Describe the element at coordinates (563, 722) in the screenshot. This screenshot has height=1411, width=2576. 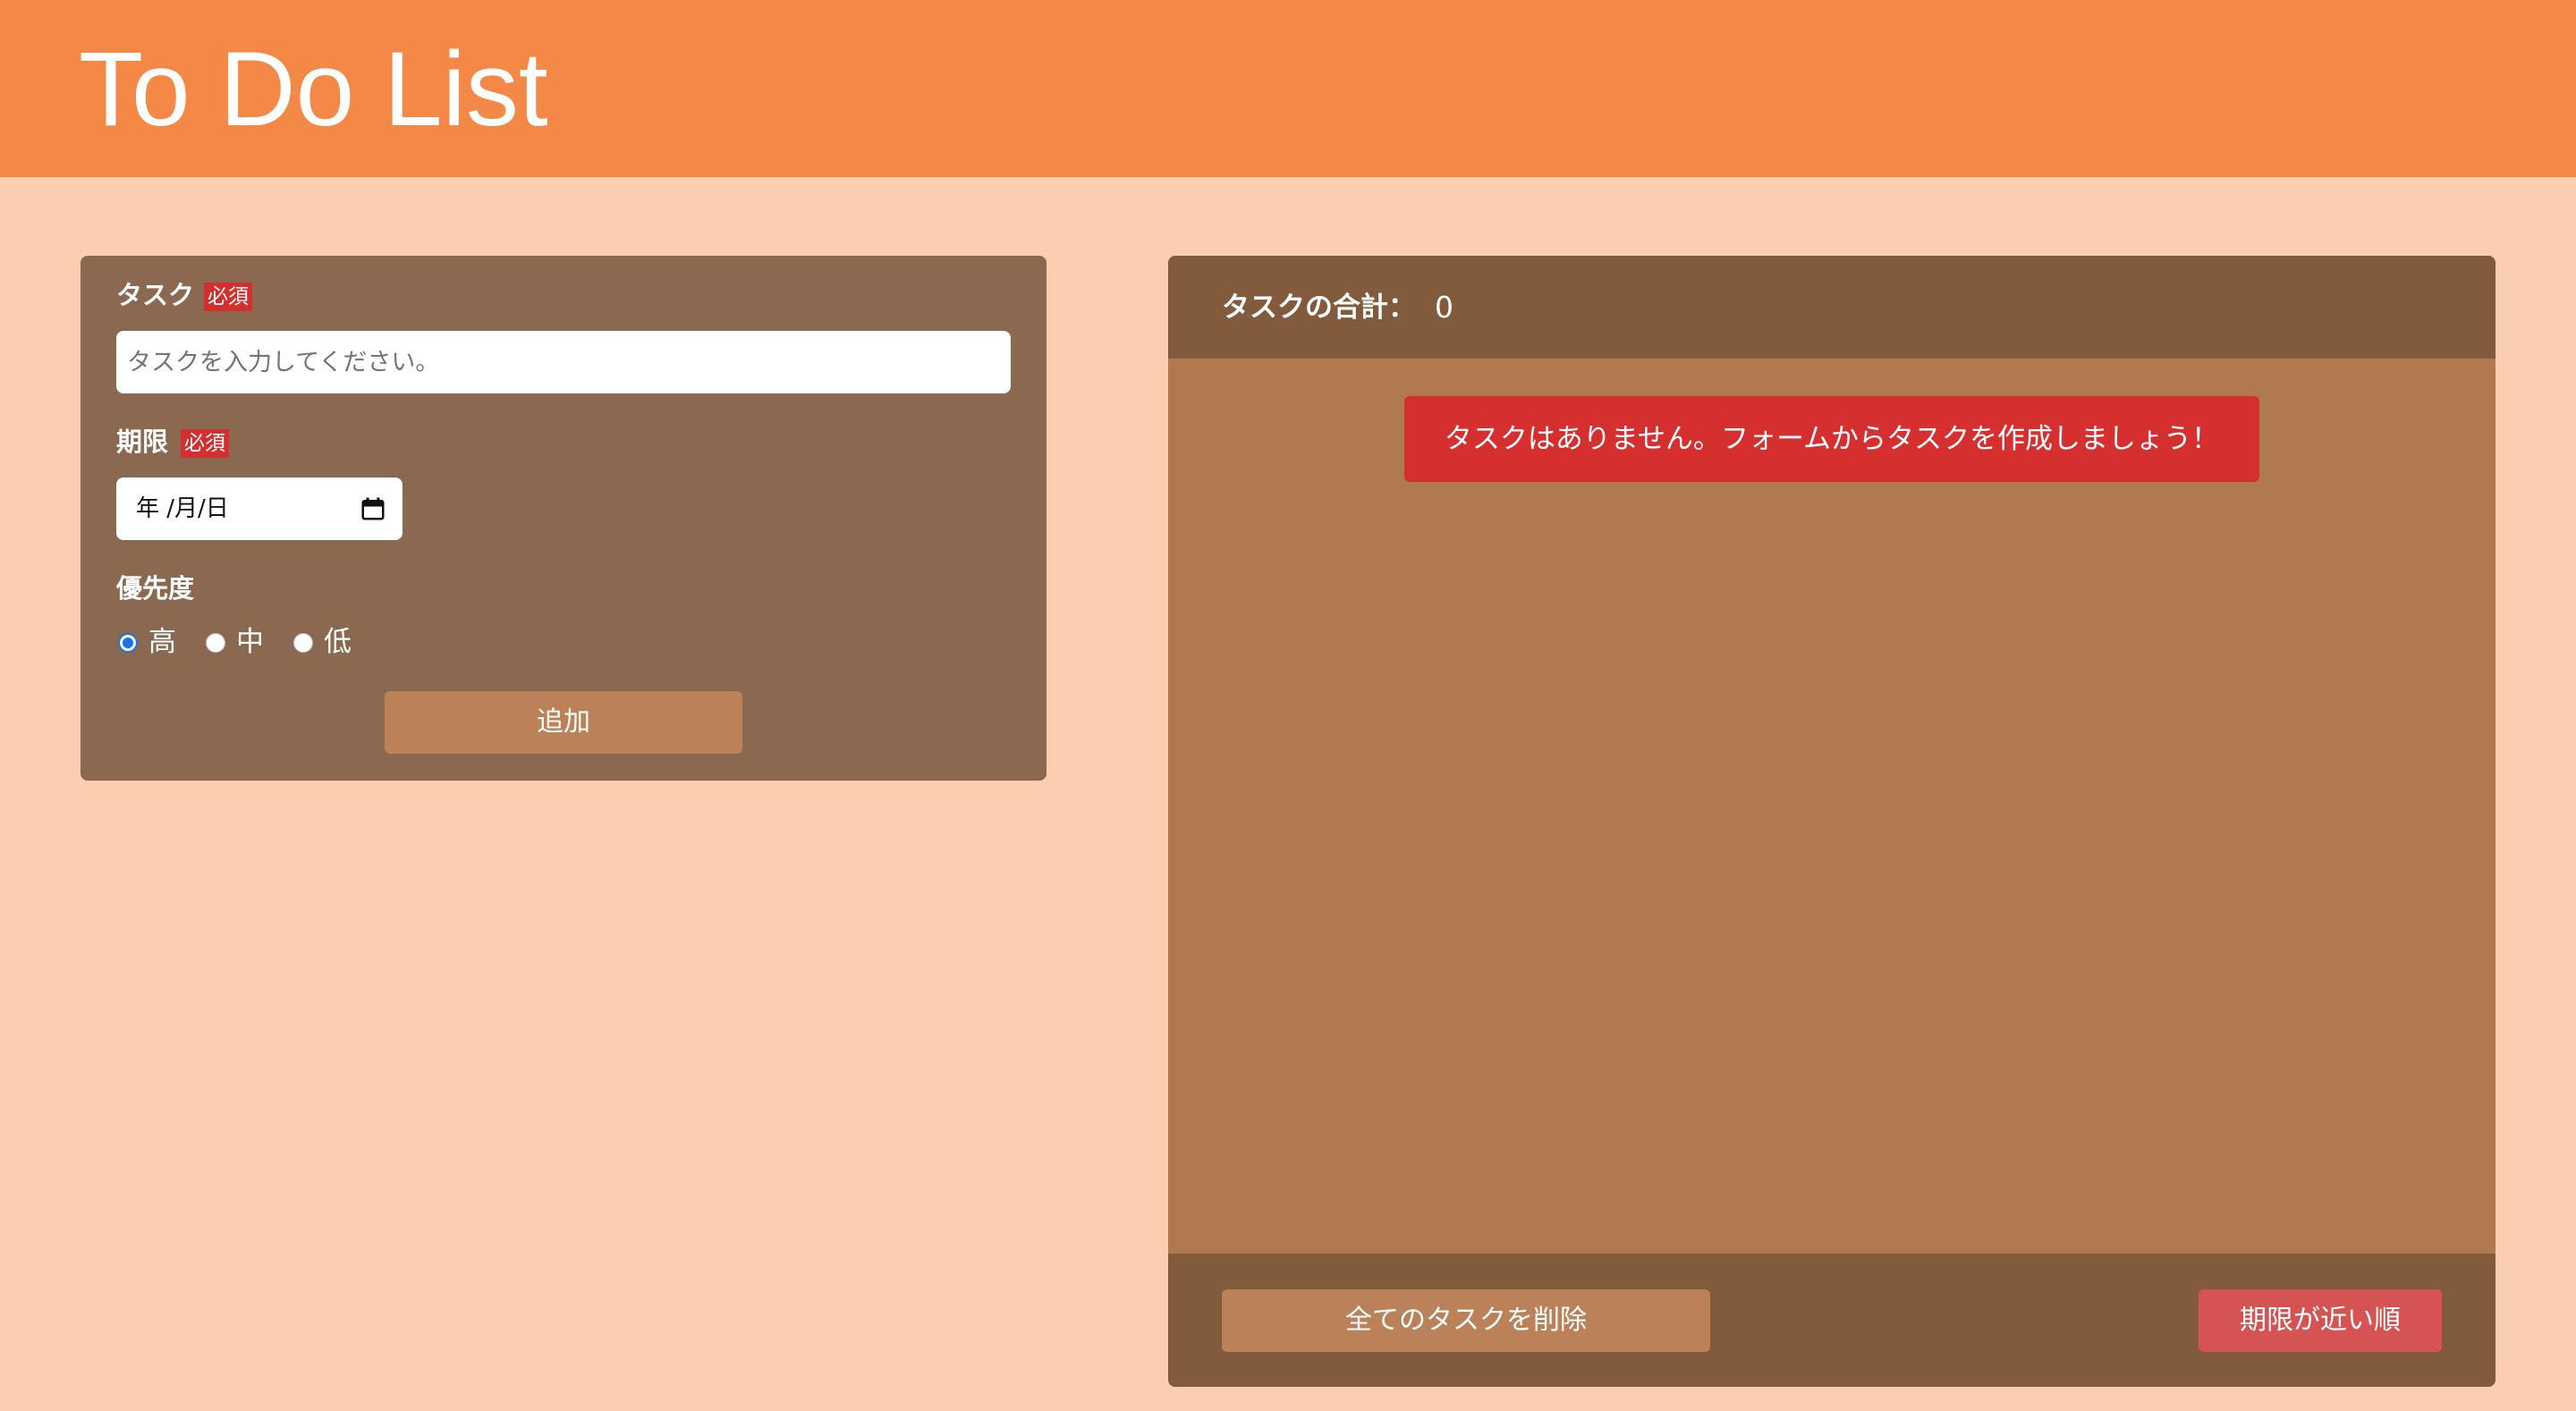
I see `add-task-button: 追加` at that location.